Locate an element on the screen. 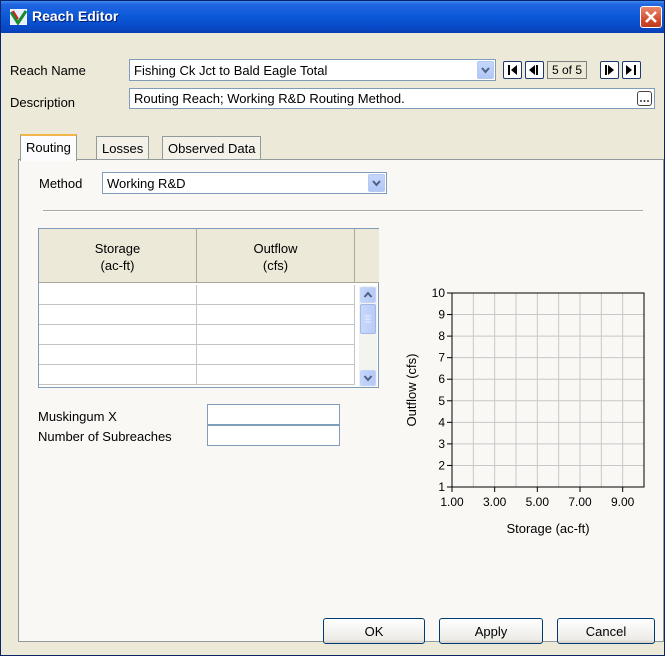 The height and width of the screenshot is (656, 665). method-label: Method is located at coordinates (61, 183).